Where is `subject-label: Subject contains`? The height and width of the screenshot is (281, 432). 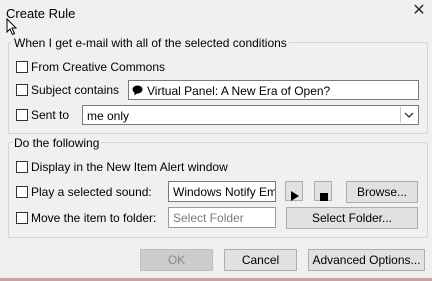 subject-label: Subject contains is located at coordinates (75, 90).